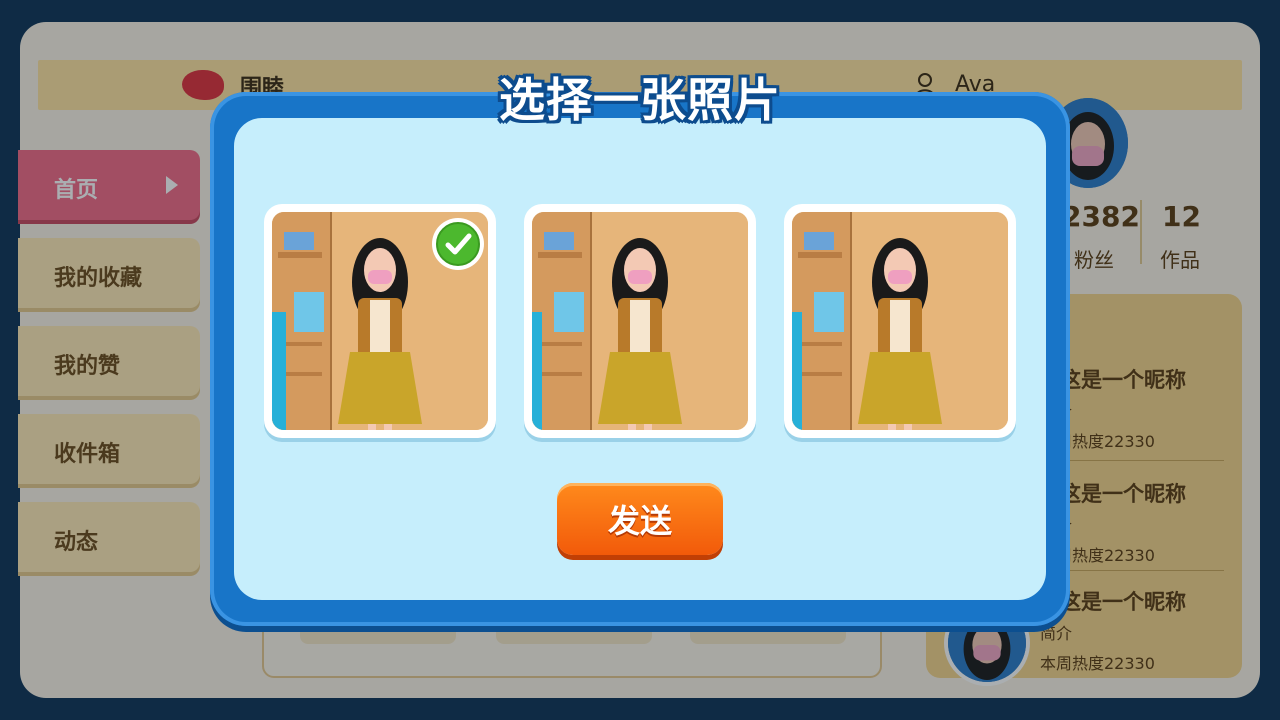  I want to click on send-button: 发送, so click(640, 519).